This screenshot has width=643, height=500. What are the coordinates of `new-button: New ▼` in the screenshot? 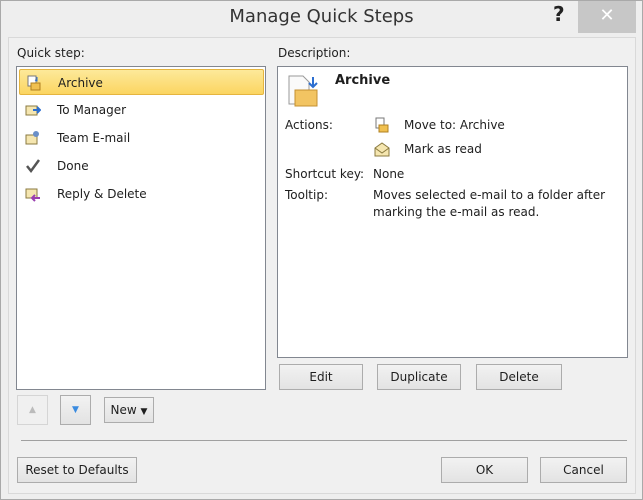 It's located at (129, 410).